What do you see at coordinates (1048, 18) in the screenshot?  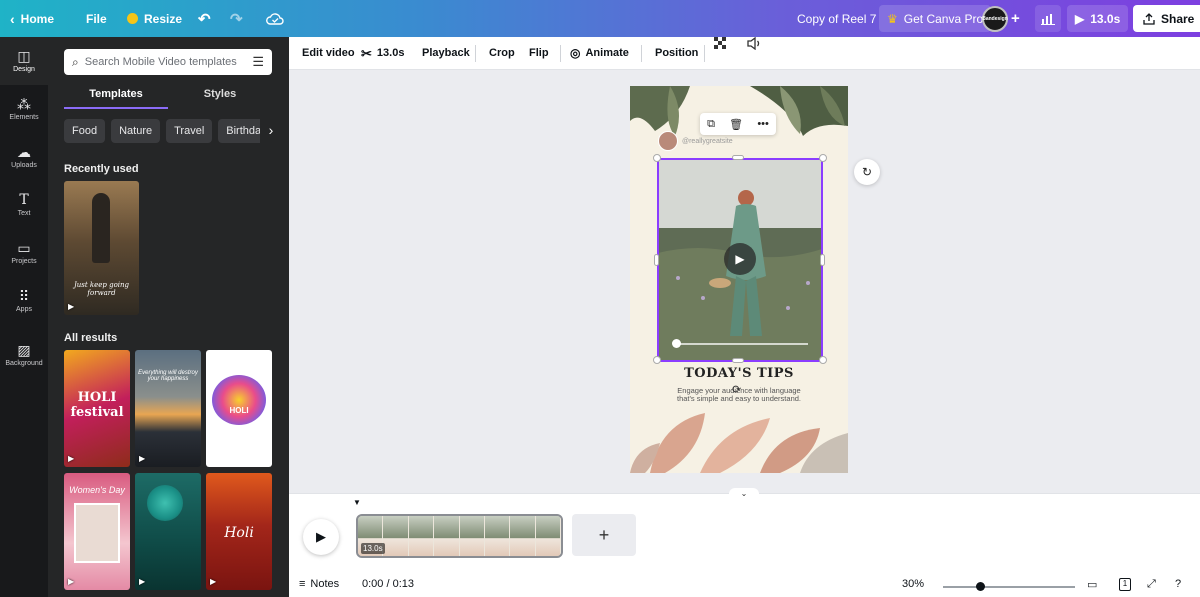 I see `insights-icon` at bounding box center [1048, 18].